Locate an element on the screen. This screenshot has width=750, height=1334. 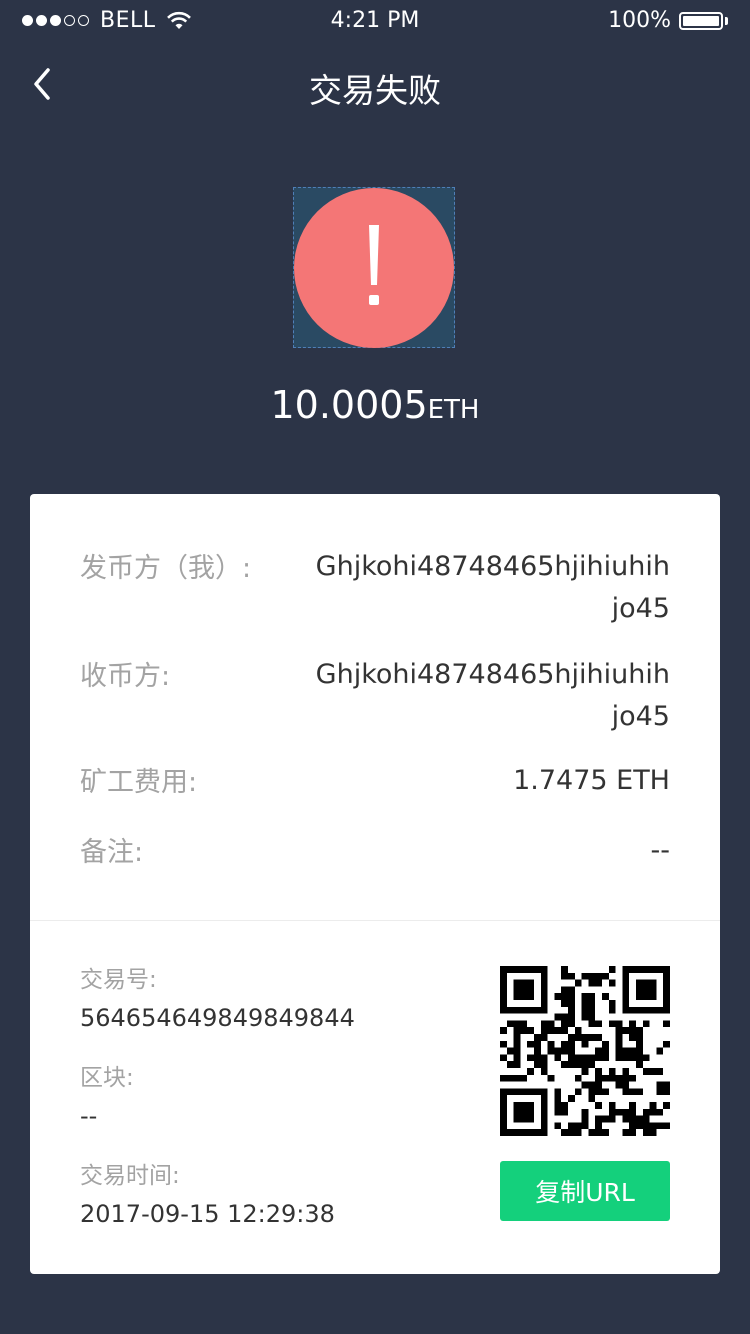
sender-address: Ghjkohi48748465hjihiuhihjo45 is located at coordinates (492, 587).